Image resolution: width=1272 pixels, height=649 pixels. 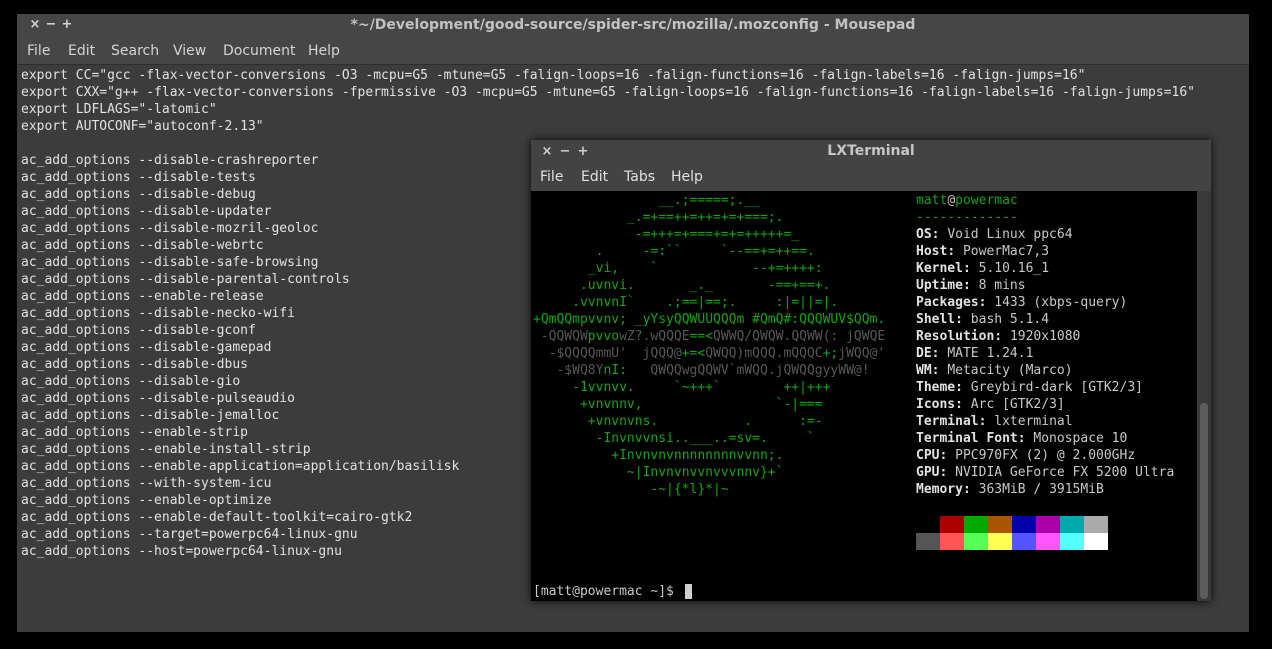 What do you see at coordinates (830, 353) in the screenshot?
I see `ascii-art-segment: +;` at bounding box center [830, 353].